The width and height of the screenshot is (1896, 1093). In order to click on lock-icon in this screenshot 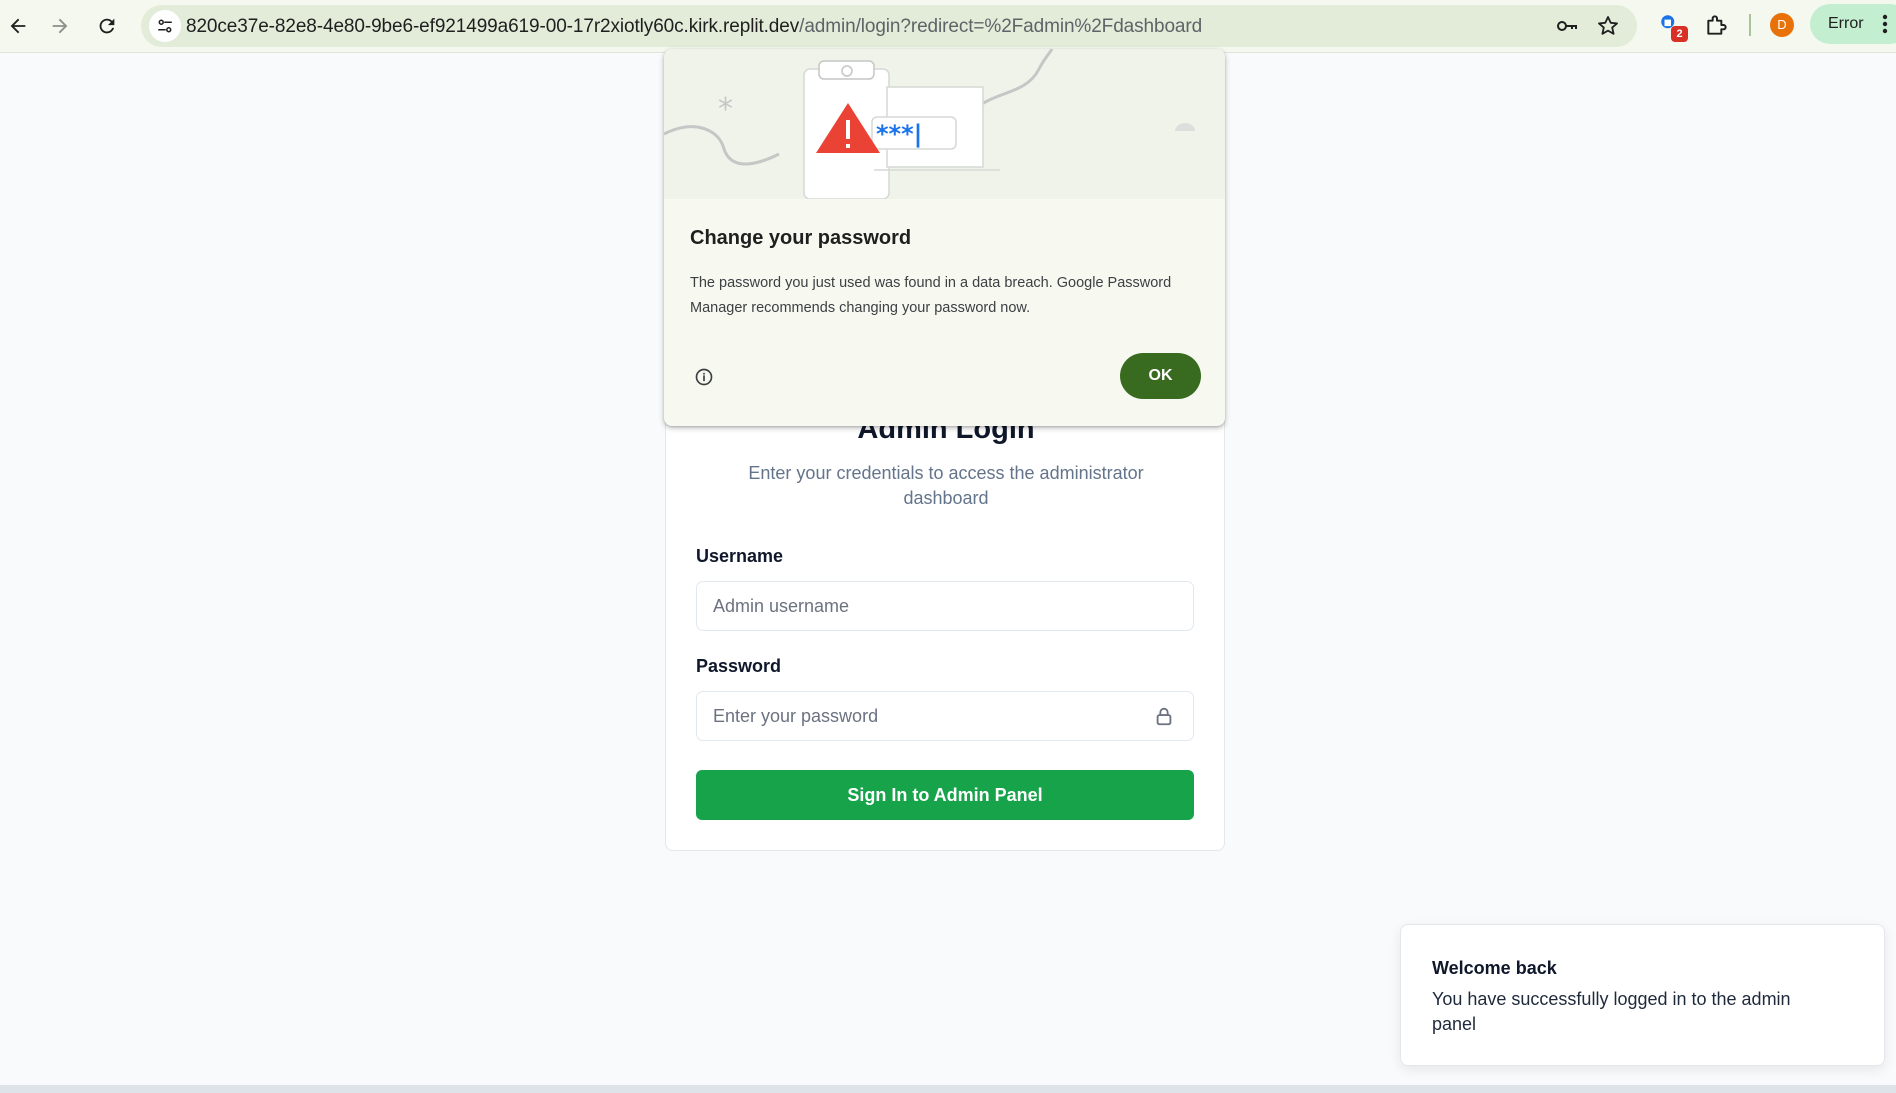, I will do `click(1164, 716)`.